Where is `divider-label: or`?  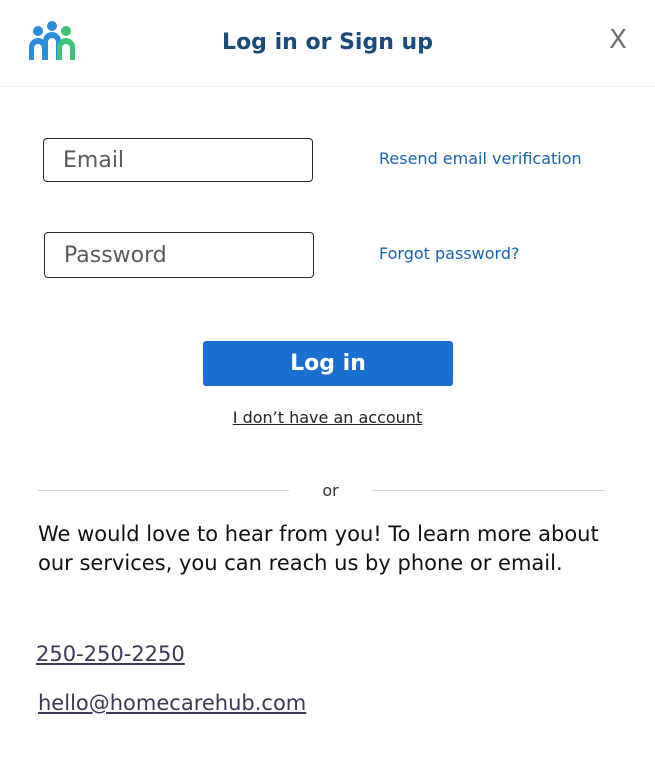 divider-label: or is located at coordinates (330, 490).